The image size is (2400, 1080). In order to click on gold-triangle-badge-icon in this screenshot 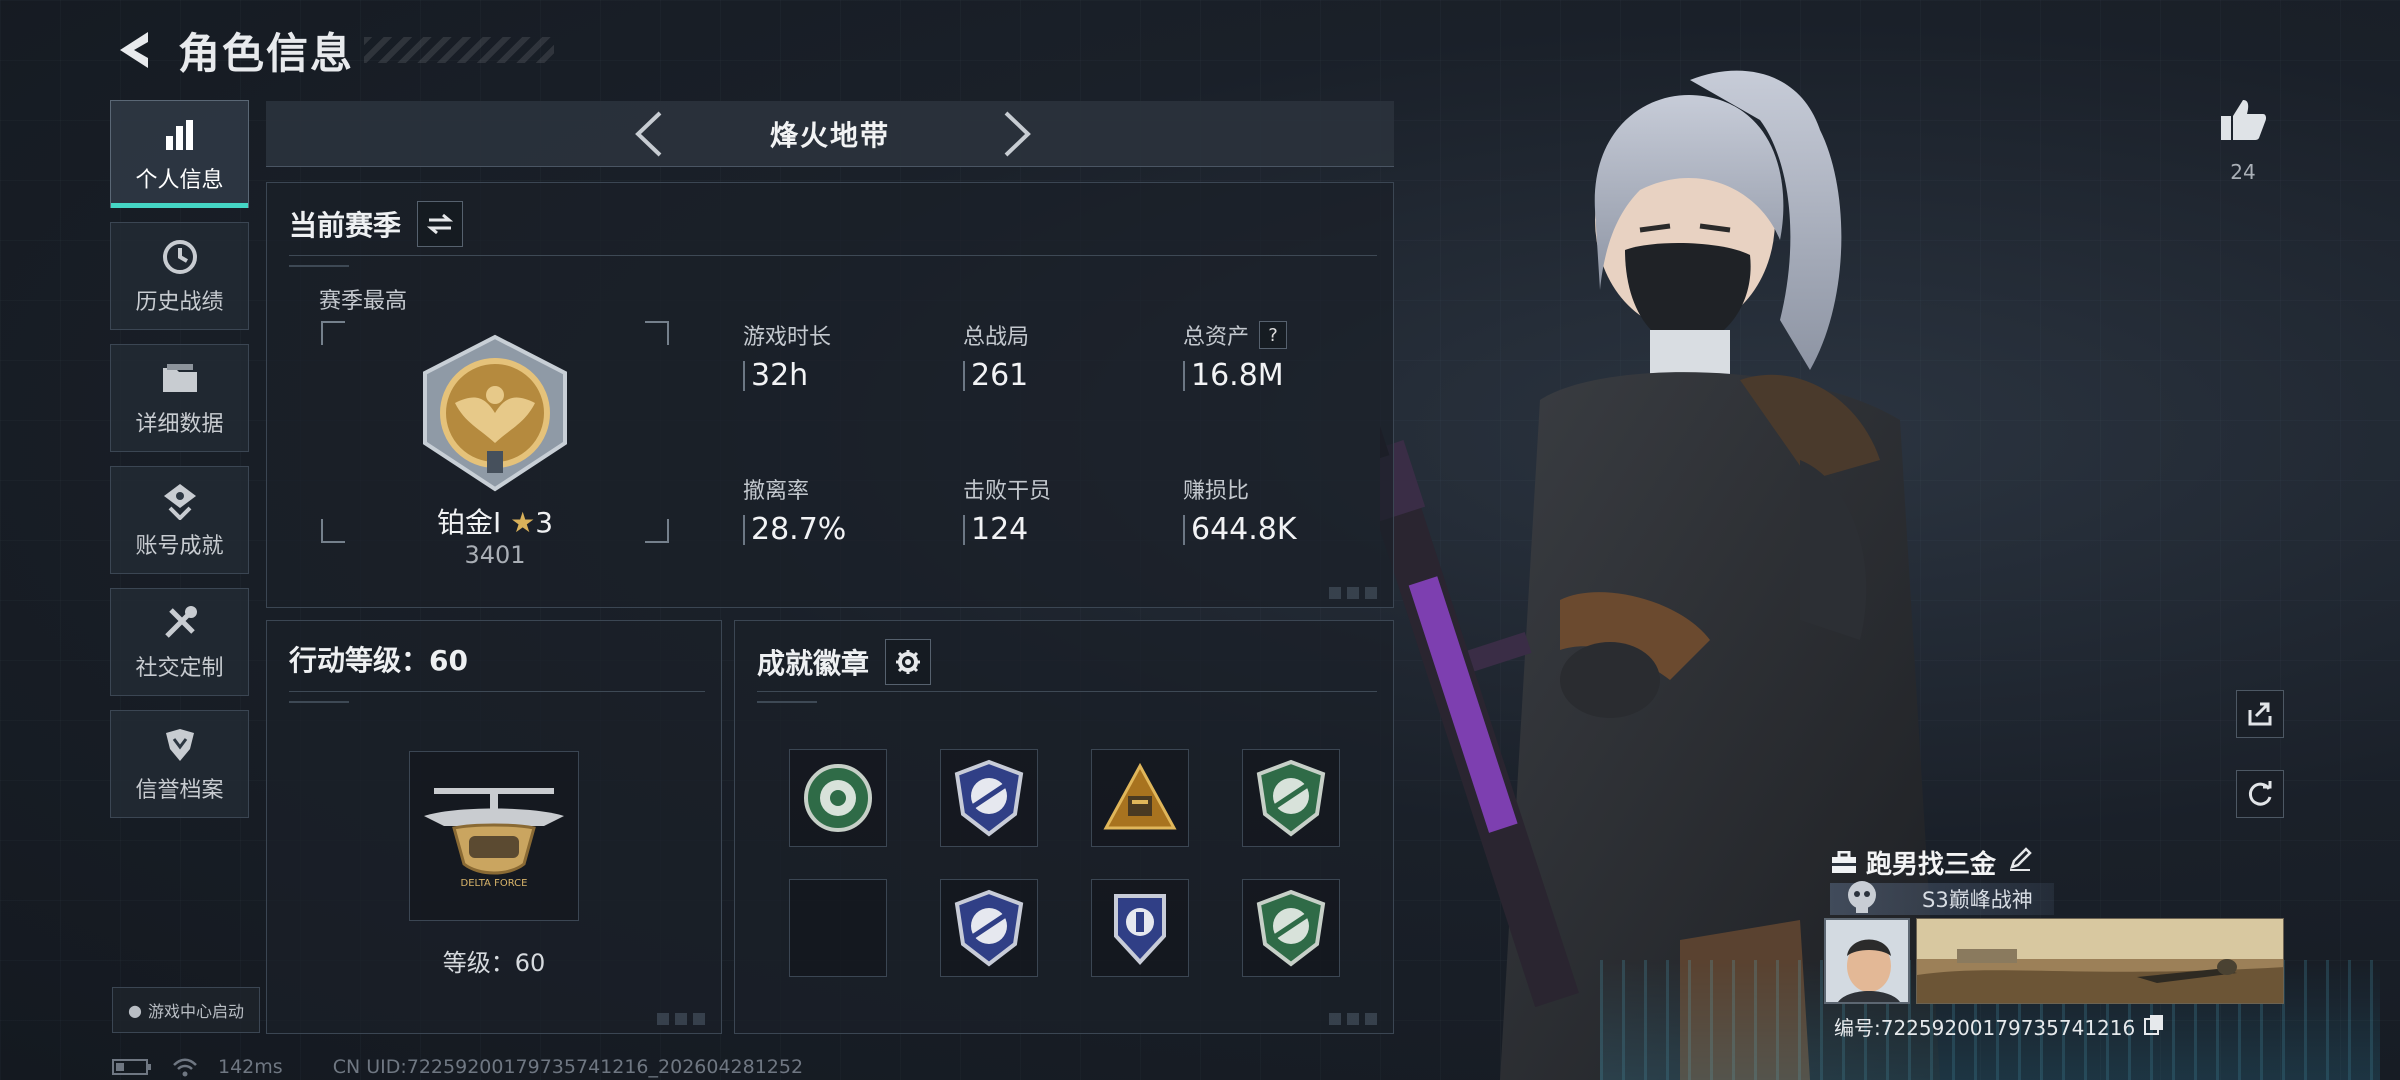, I will do `click(1140, 796)`.